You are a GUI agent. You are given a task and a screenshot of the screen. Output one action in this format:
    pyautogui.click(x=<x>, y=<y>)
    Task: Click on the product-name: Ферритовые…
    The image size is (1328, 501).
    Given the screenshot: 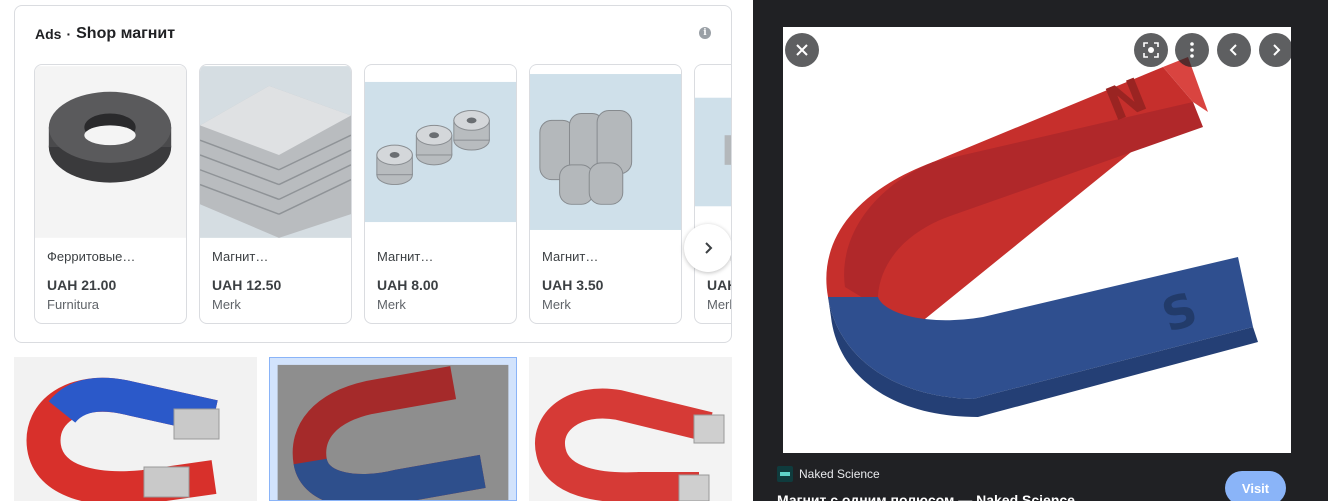 What is the action you would take?
    pyautogui.click(x=91, y=256)
    